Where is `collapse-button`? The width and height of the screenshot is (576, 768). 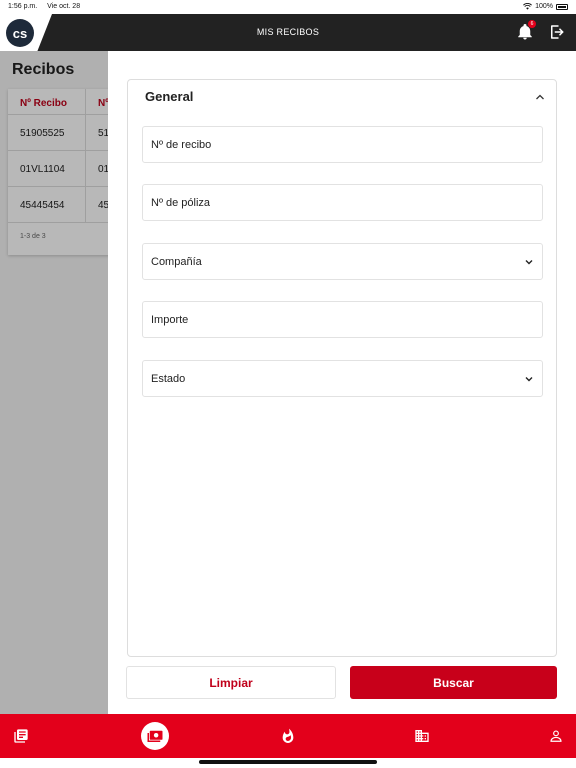
collapse-button is located at coordinates (540, 96).